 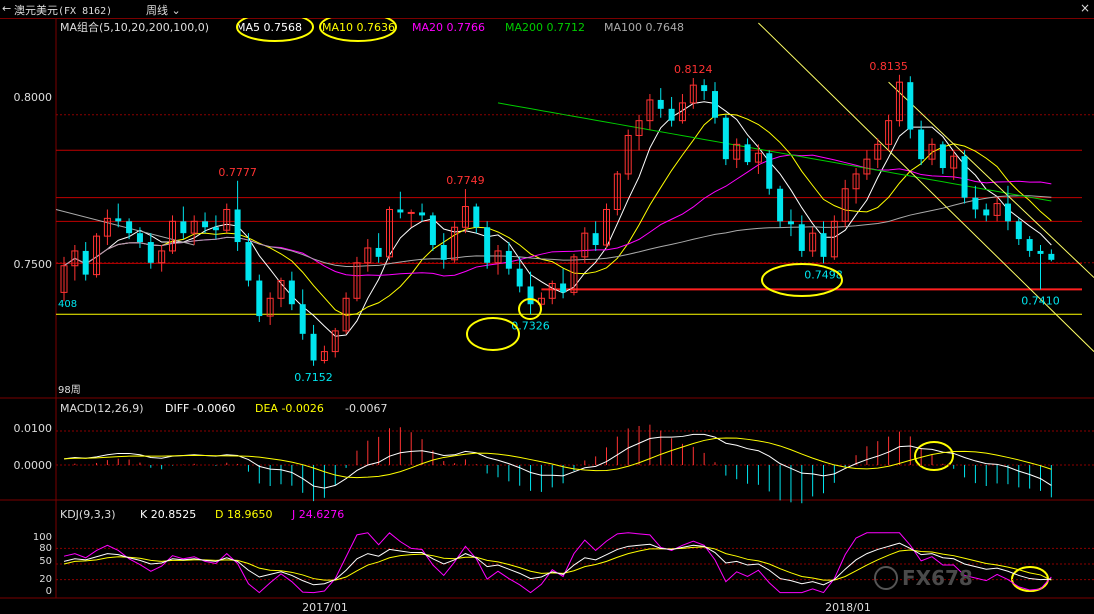 What do you see at coordinates (42, 537) in the screenshot?
I see `kdj-tick-label: 100` at bounding box center [42, 537].